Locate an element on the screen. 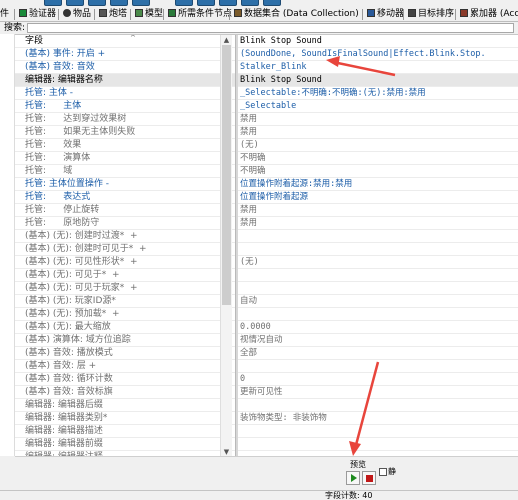 The width and height of the screenshot is (518, 500). table-row: (基本) (无): 玩家ID源* 自动 is located at coordinates (266, 301).